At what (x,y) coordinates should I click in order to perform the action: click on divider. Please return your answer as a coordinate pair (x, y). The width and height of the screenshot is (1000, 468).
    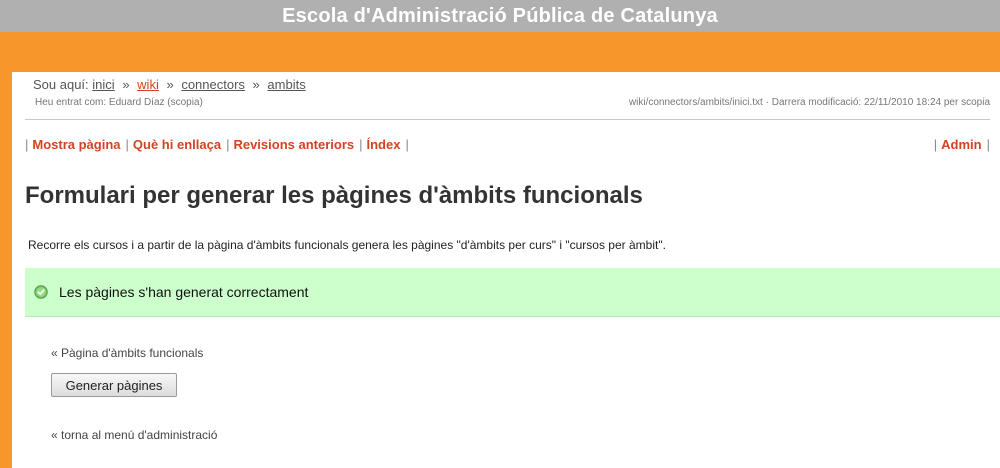
    Looking at the image, I should click on (507, 119).